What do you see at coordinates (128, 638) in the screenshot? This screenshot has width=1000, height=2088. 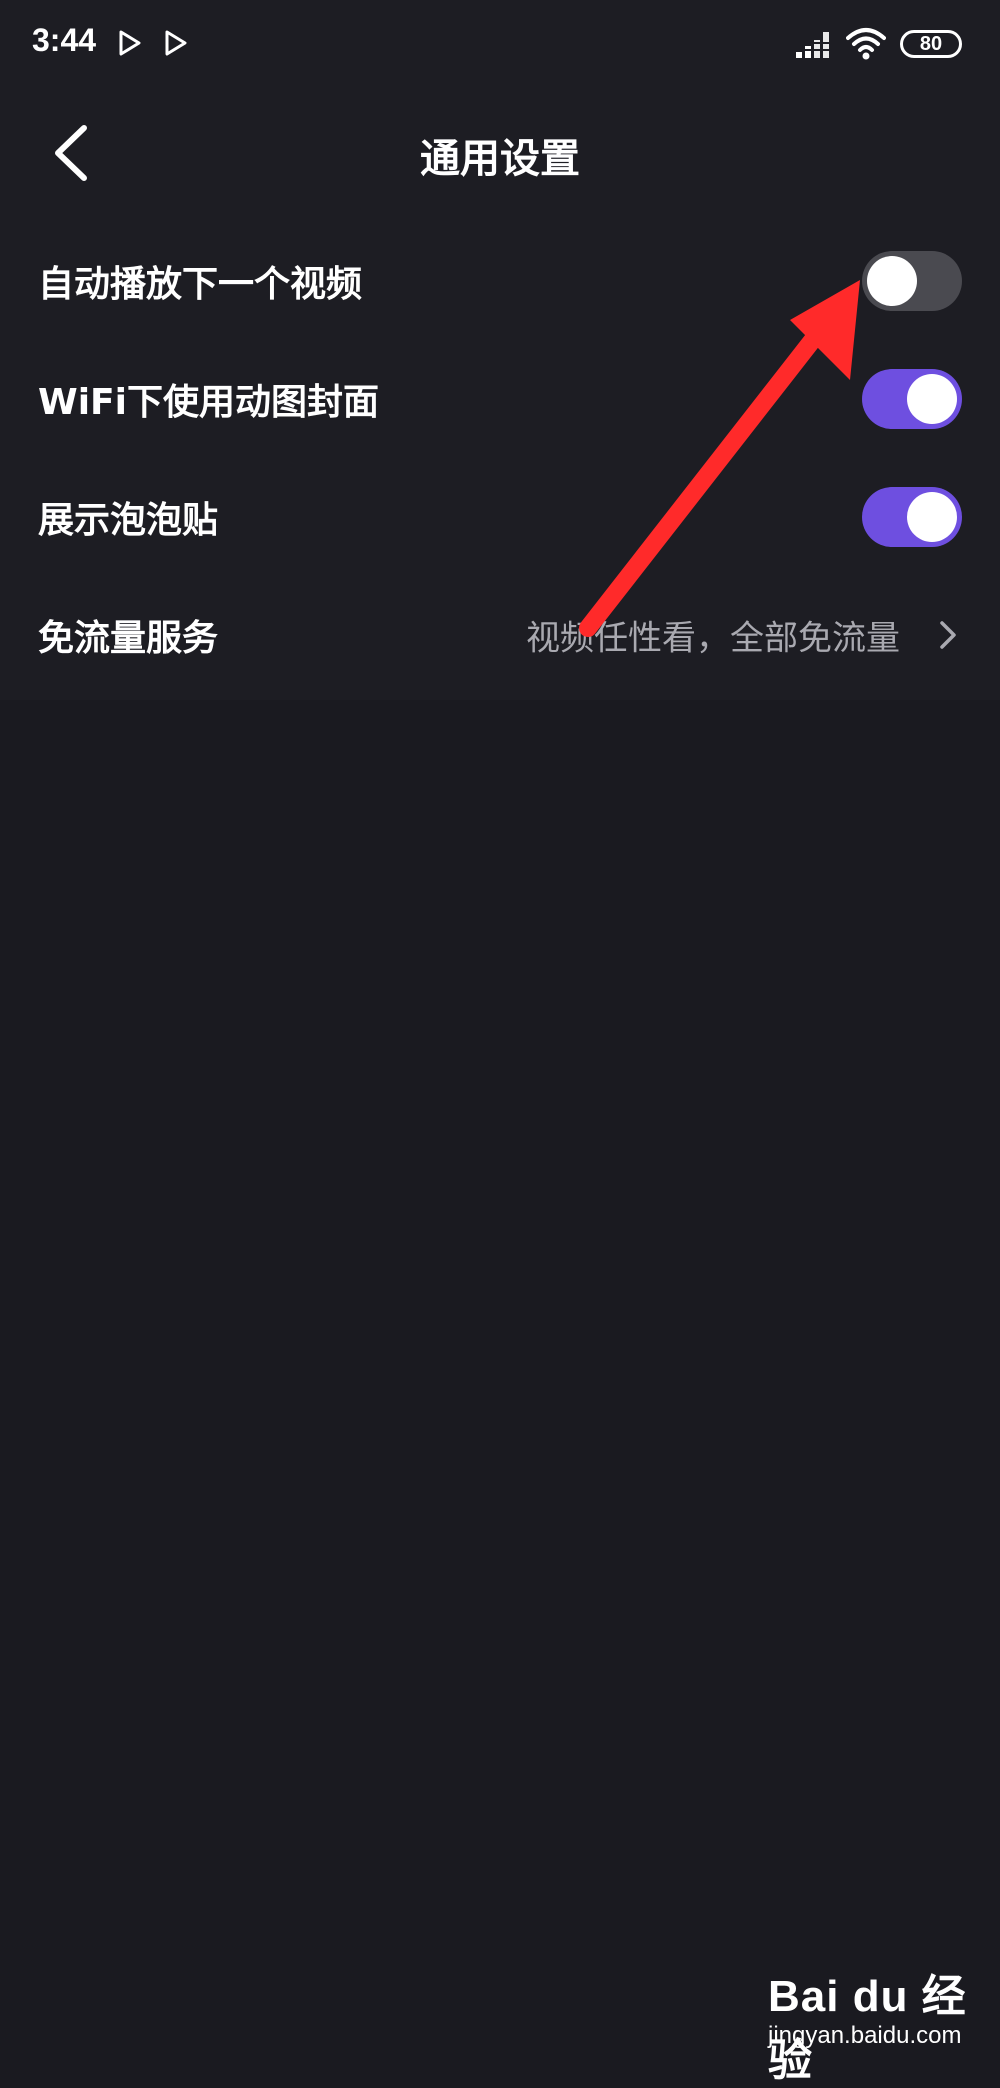 I see `setting-label: 免流量服务` at bounding box center [128, 638].